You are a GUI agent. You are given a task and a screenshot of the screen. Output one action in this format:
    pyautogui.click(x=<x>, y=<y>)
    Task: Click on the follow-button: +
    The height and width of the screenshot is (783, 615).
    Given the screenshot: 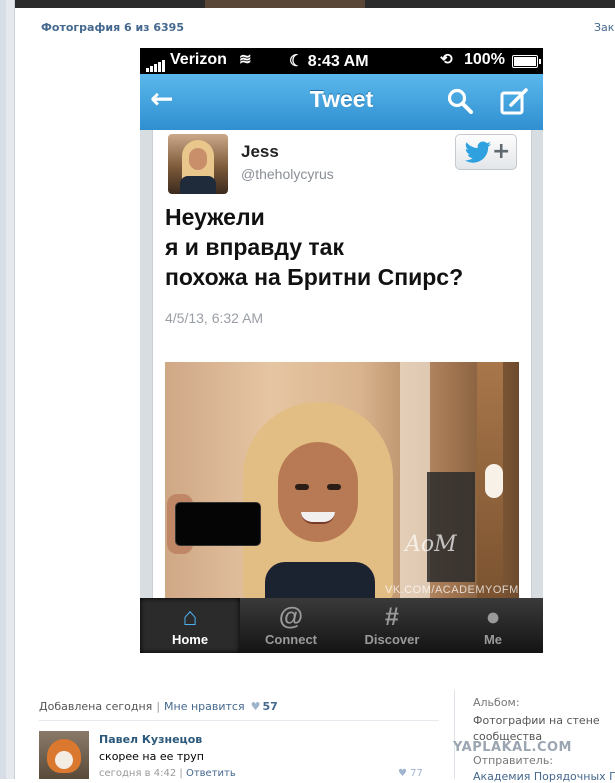 What is the action you would take?
    pyautogui.click(x=486, y=152)
    